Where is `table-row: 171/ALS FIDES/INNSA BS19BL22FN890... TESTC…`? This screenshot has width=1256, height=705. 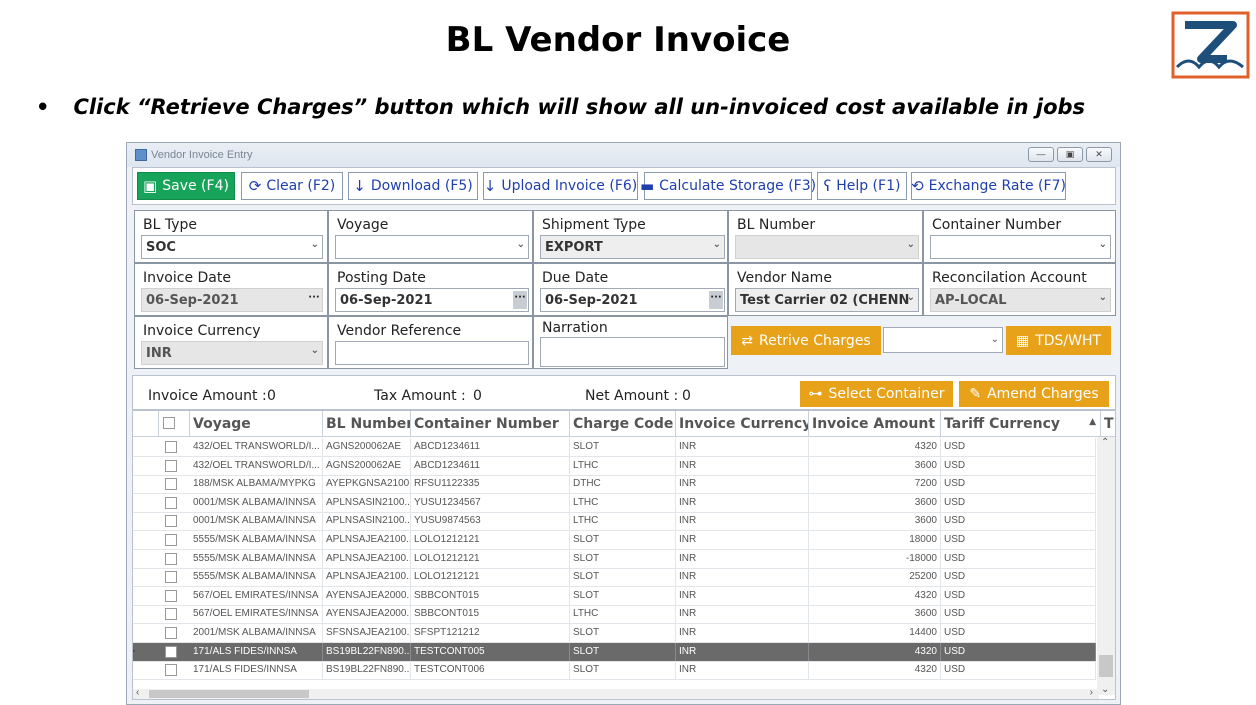
table-row: 171/ALS FIDES/INNSA BS19BL22FN890... TESTC… is located at coordinates (614, 671).